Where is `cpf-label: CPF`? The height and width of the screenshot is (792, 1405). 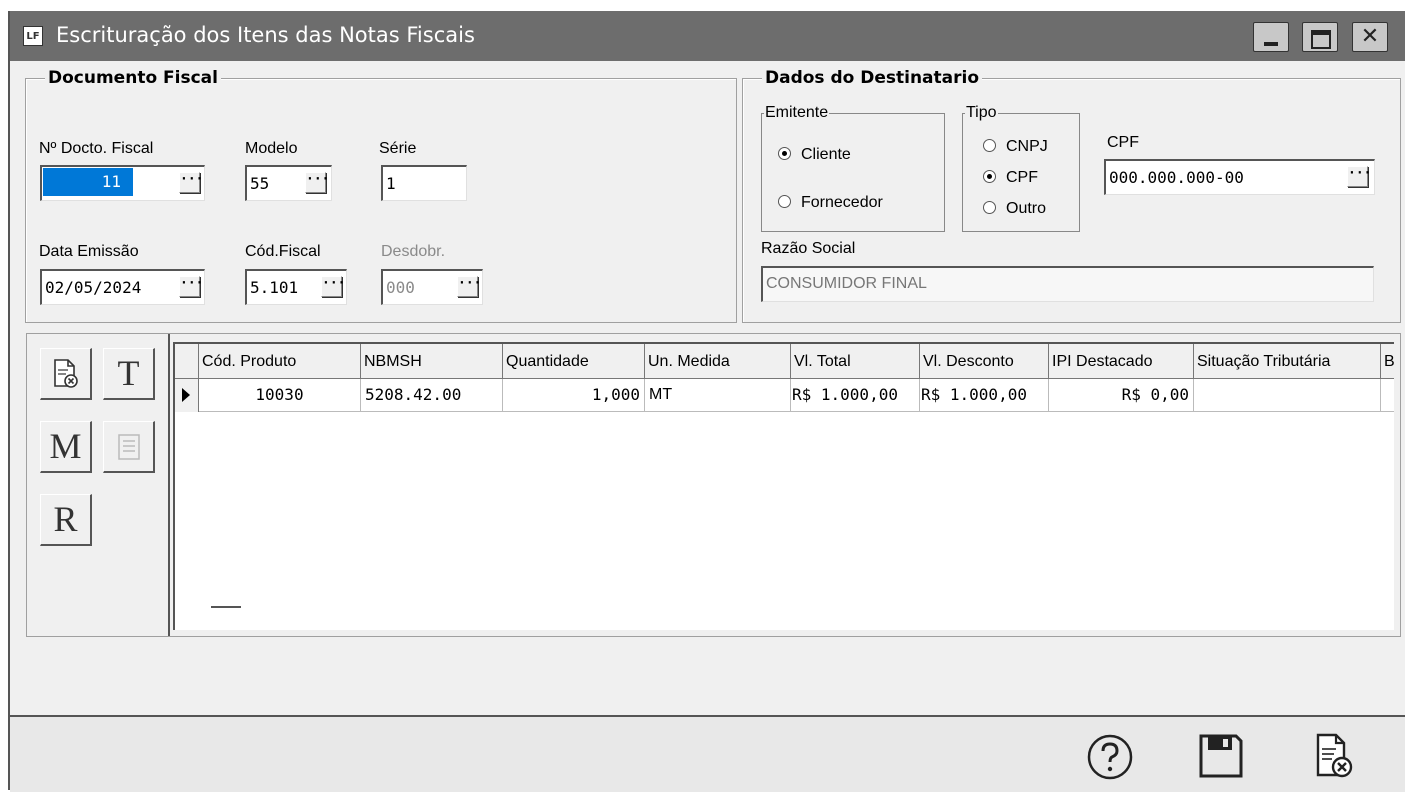
cpf-label: CPF is located at coordinates (1123, 142).